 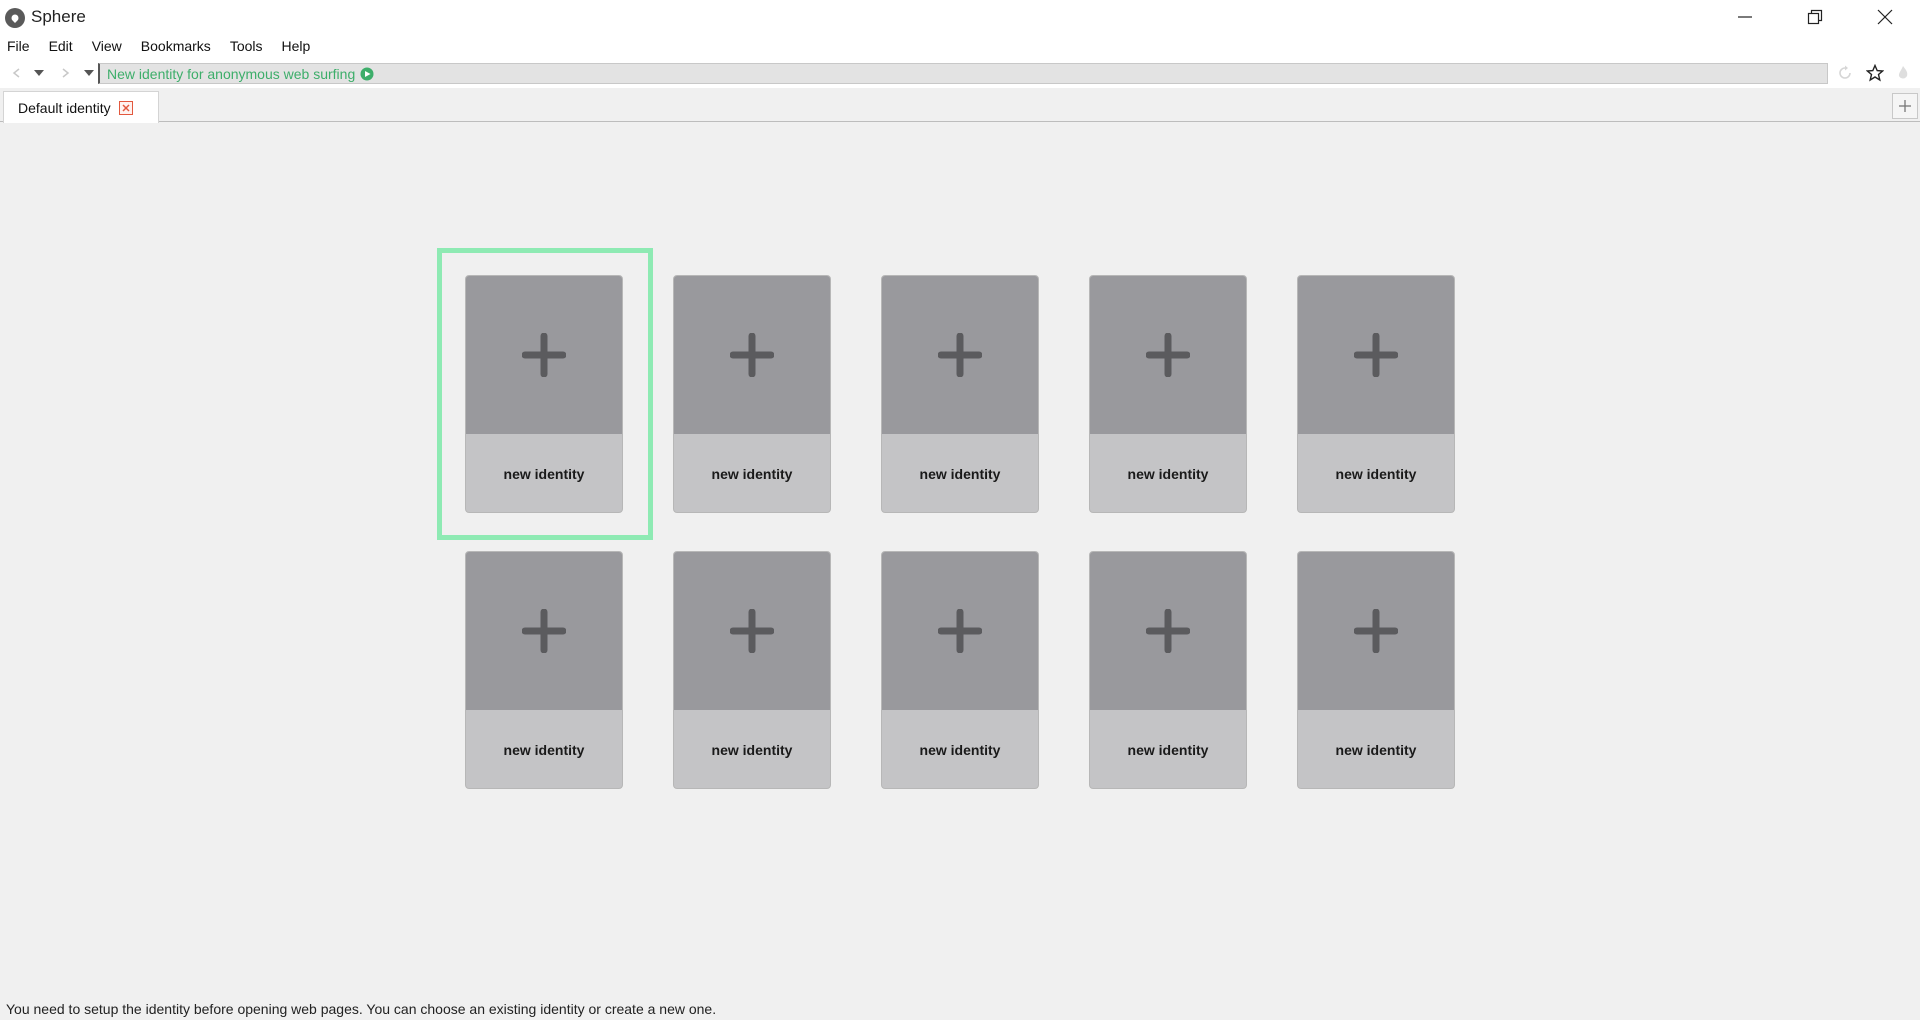 What do you see at coordinates (960, 105) in the screenshot?
I see `tab-bar: Default identity` at bounding box center [960, 105].